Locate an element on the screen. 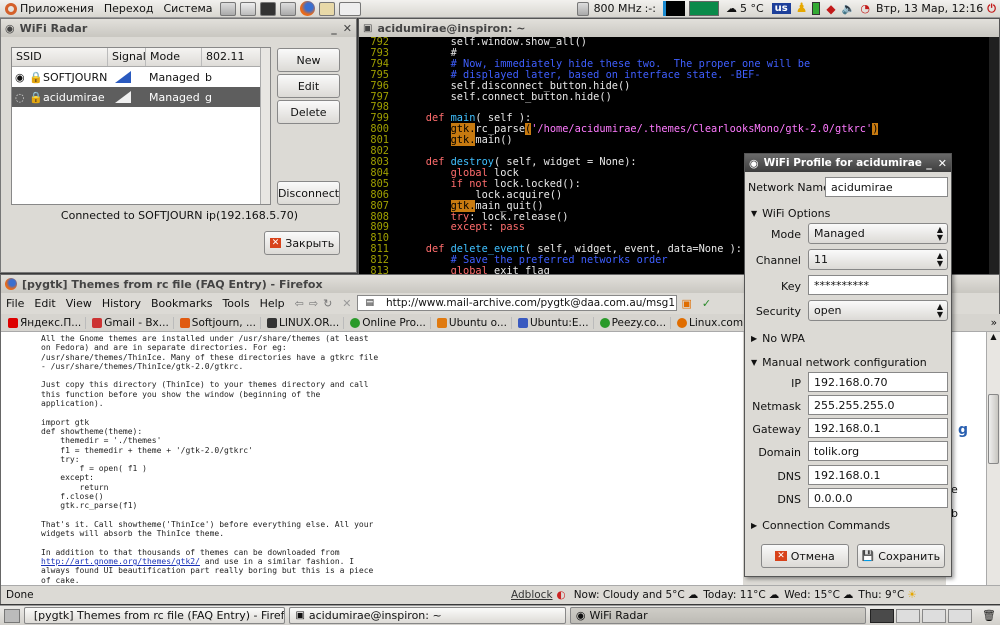 This screenshot has height=625, width=1000. dns2-field: 0.0.0.0 is located at coordinates (878, 498).